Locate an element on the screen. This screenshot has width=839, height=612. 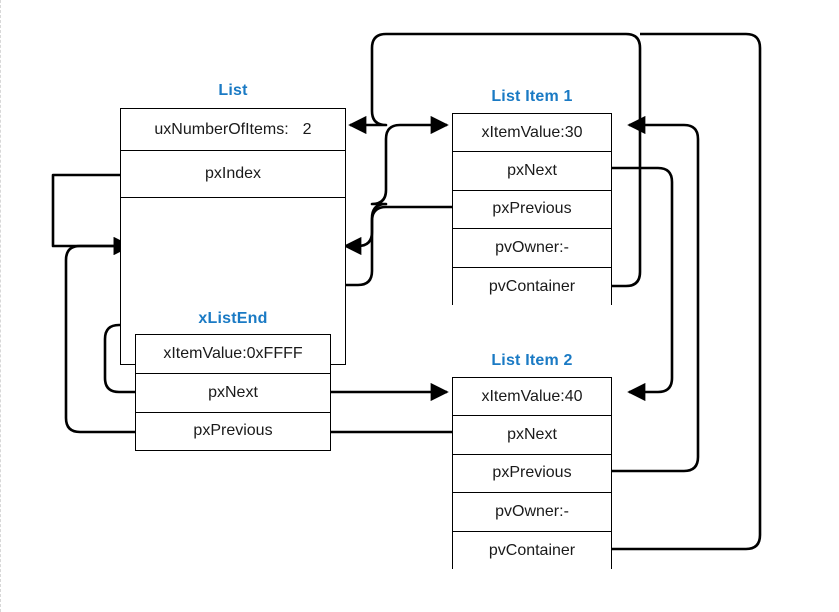
item1-row-pxnext: pxNext is located at coordinates (532, 171).